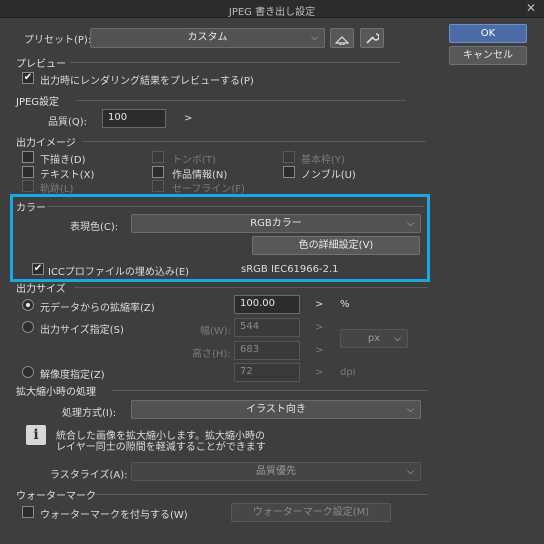 This screenshot has height=544, width=544. I want to click on jpeg-section-title: JPEG設定, so click(38, 102).